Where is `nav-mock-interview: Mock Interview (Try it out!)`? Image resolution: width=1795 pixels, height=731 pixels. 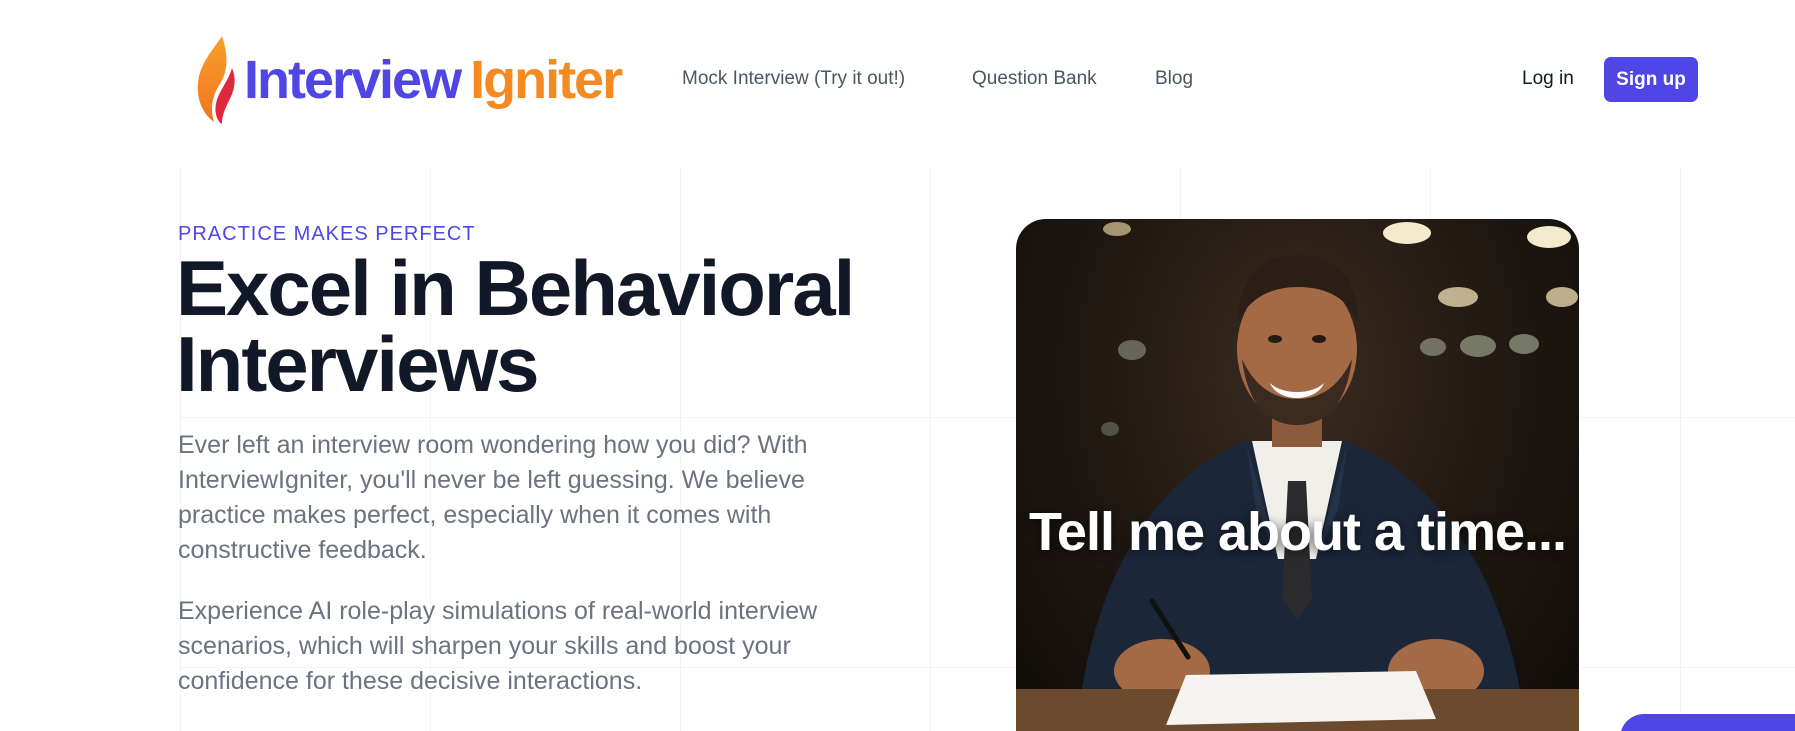
nav-mock-interview: Mock Interview (Try it out!) is located at coordinates (793, 79).